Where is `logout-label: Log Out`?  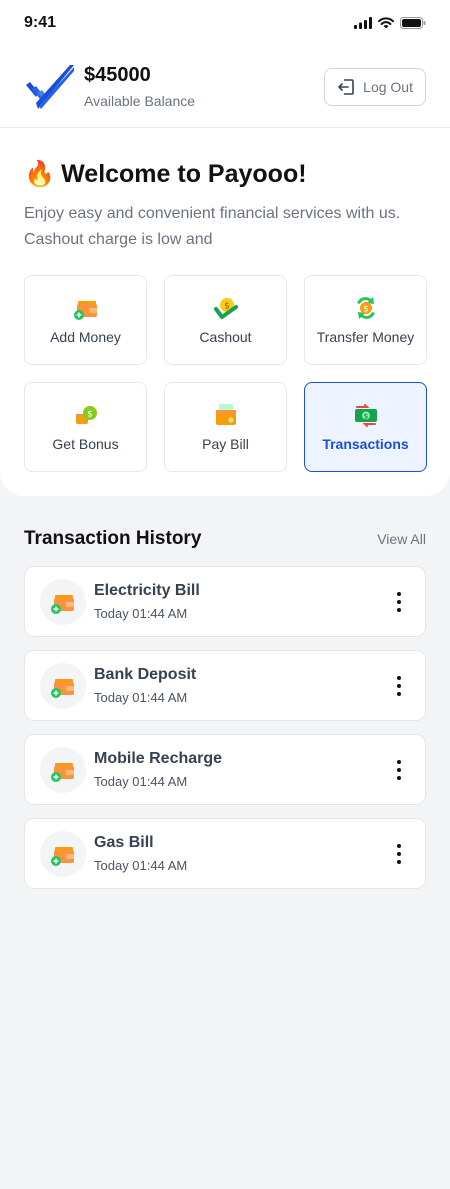
logout-label: Log Out is located at coordinates (388, 86).